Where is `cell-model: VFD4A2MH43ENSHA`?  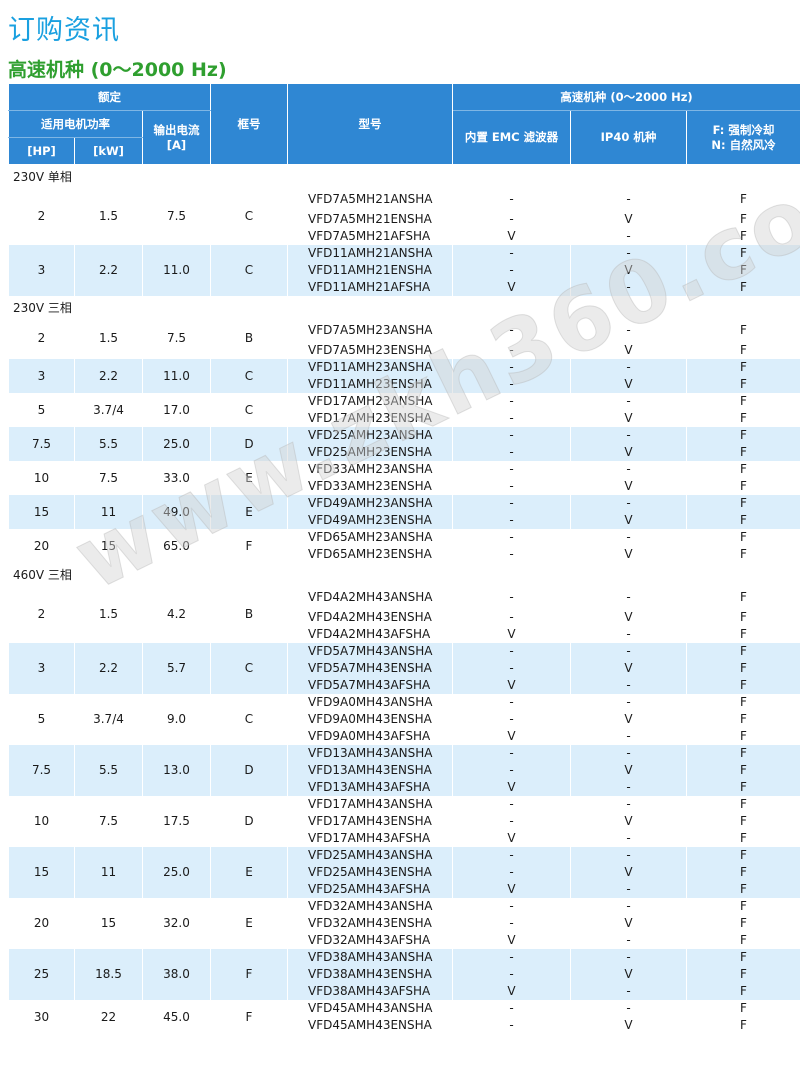 cell-model: VFD4A2MH43ENSHA is located at coordinates (370, 617).